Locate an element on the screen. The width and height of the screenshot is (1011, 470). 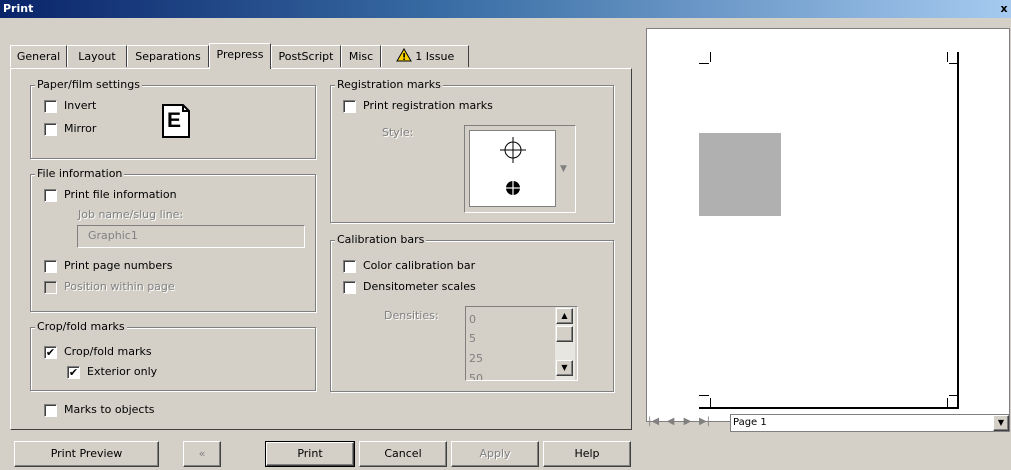
job-name-value: Graphic1 is located at coordinates (113, 235).